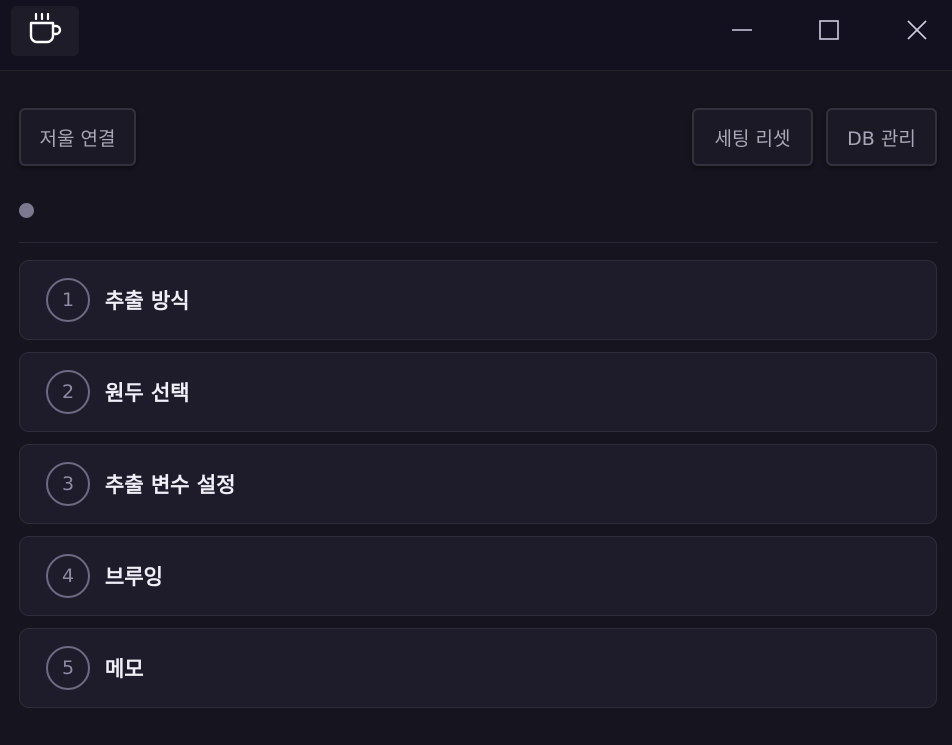 The width and height of the screenshot is (952, 745). I want to click on step-number-badge: 1, so click(68, 300).